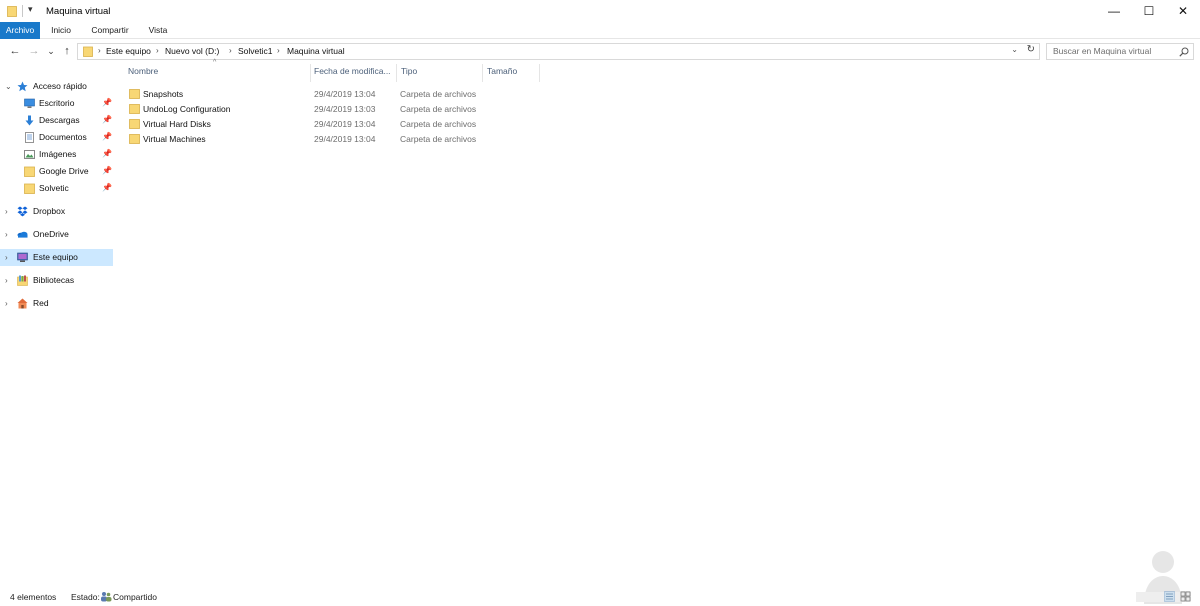  I want to click on sidebar-item-label: Bibliotecas, so click(54, 280).